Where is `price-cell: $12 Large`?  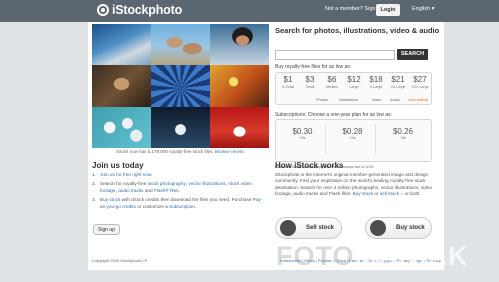
price-cell: $12 Large is located at coordinates (354, 82).